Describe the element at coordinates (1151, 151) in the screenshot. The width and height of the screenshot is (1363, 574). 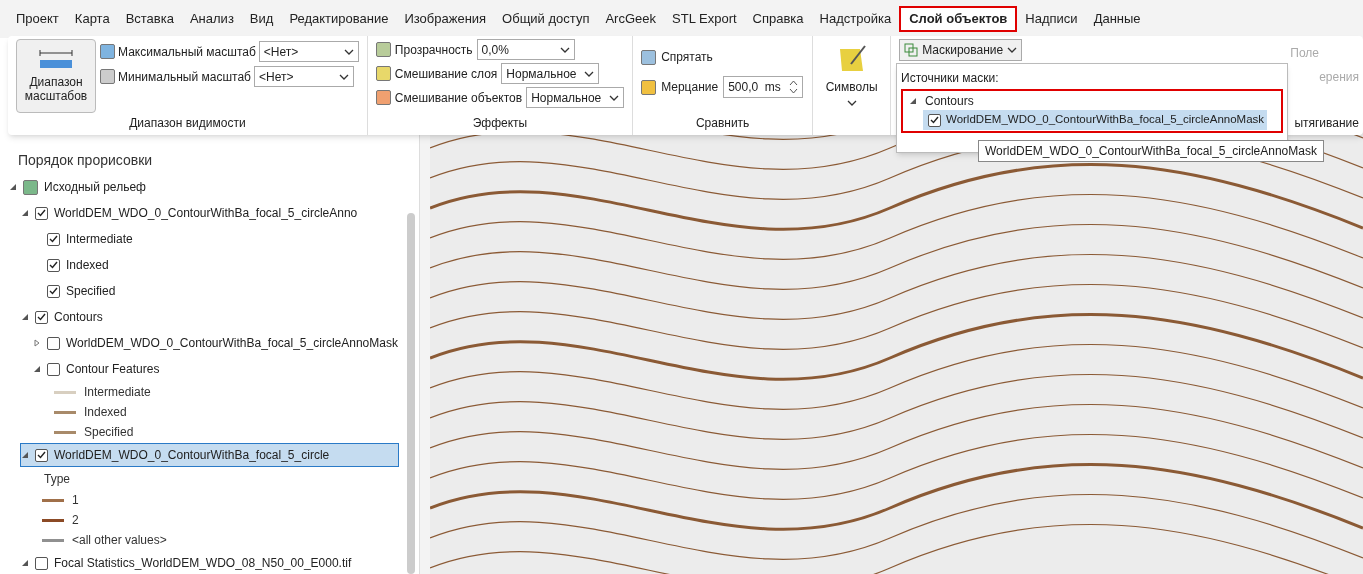
I see `tooltip: WorldDEM_WDO_0_ContourWithBa_focal_5_circleAnnoMask` at that location.